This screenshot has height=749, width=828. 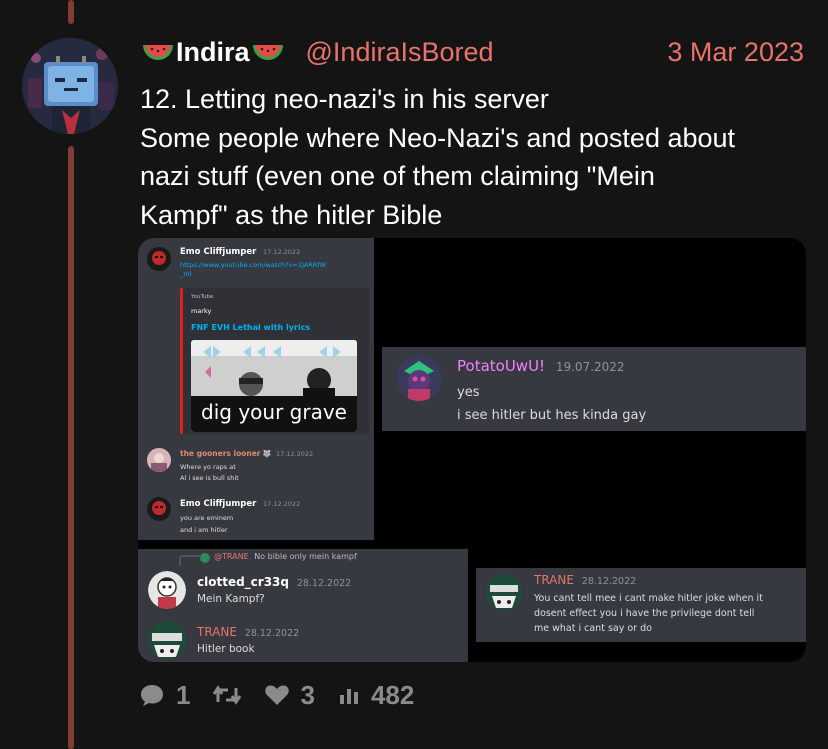 I want to click on avatar-image, so click(x=70, y=86).